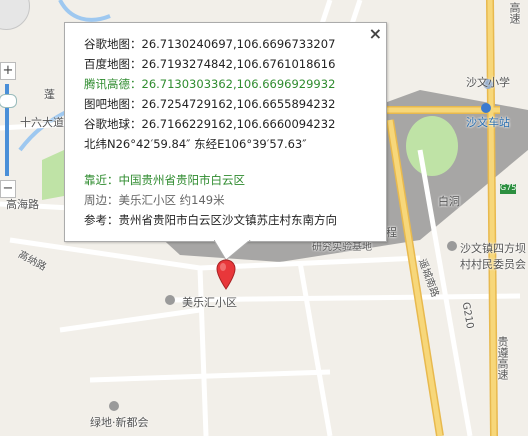 This screenshot has width=528, height=436. Describe the element at coordinates (432, 146) in the screenshot. I see `green-area` at that location.